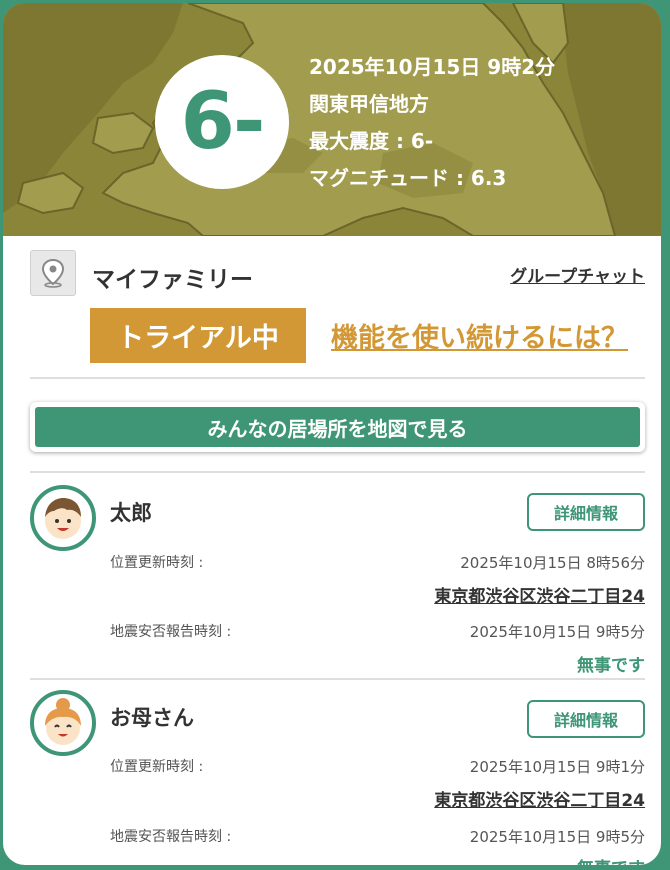 This screenshot has height=870, width=670. I want to click on family-header: マイファミリー グループチャット, so click(337, 272).